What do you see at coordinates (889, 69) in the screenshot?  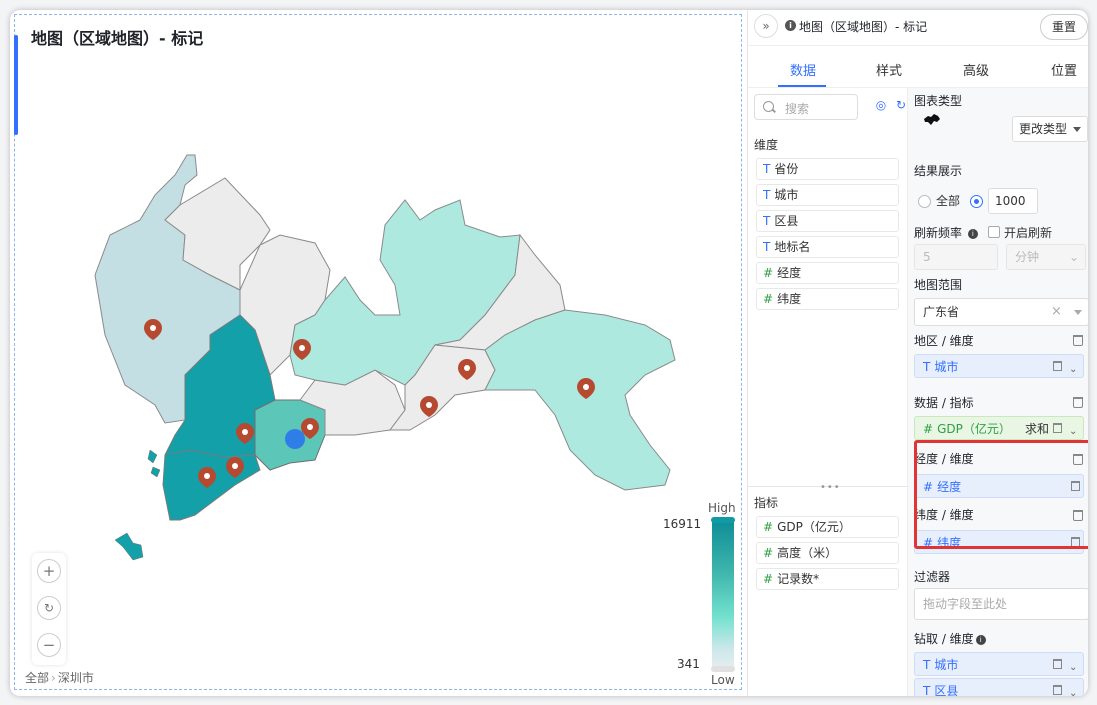 I see `tab-style: 样式` at bounding box center [889, 69].